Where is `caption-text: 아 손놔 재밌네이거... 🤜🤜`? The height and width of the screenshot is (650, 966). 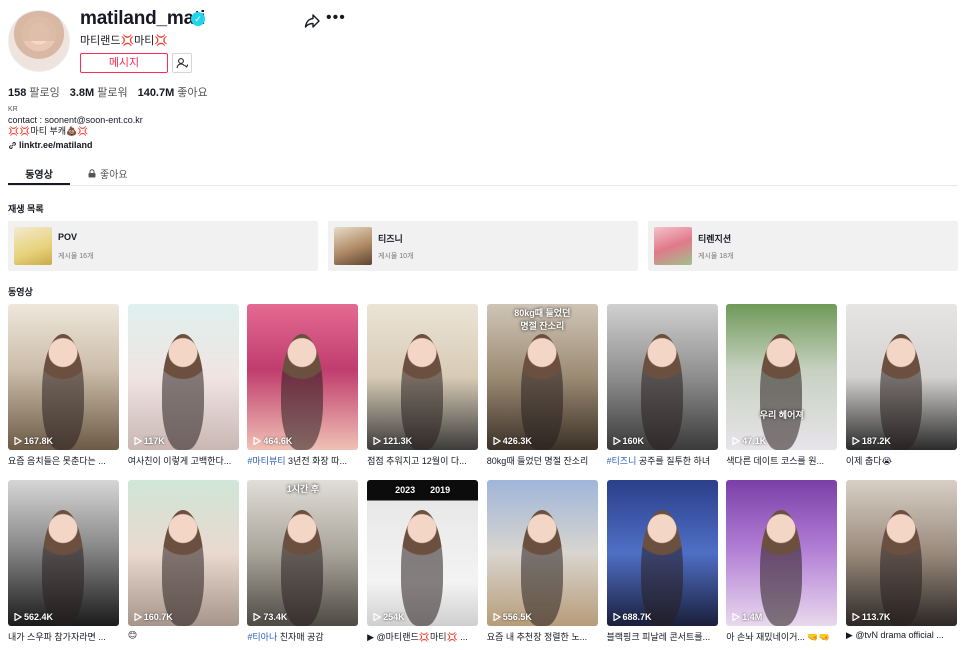 caption-text: 아 손놔 재밌네이거... 🤜🤜 is located at coordinates (778, 637).